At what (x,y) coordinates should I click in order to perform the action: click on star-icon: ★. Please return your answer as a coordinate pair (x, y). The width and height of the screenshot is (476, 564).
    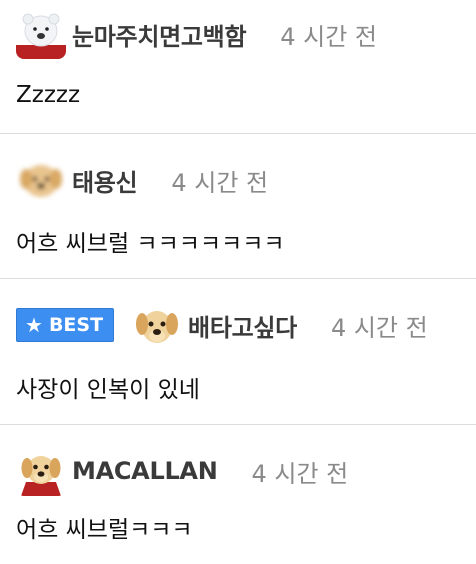
    Looking at the image, I should click on (34, 325).